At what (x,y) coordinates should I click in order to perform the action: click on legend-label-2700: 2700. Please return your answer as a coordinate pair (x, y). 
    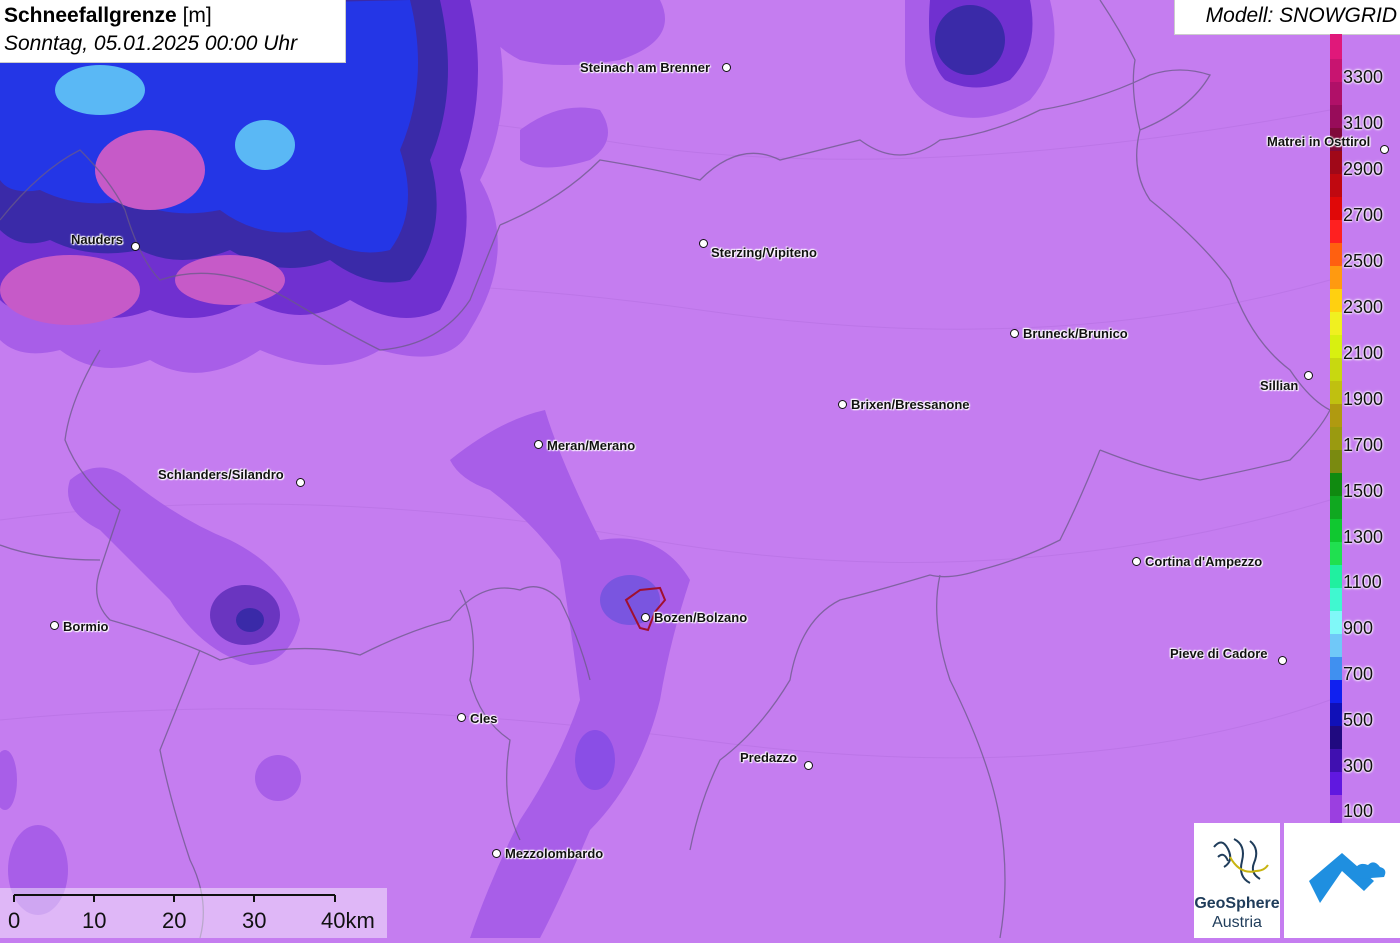
    Looking at the image, I should click on (1363, 215).